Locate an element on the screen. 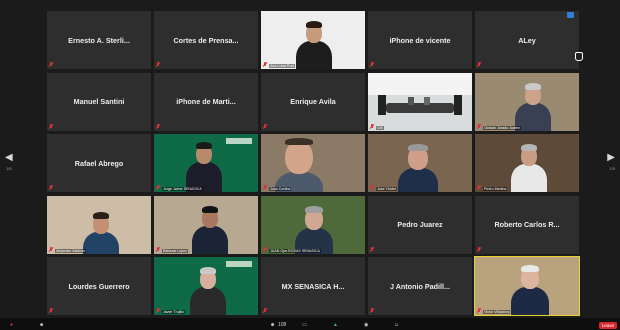 The width and height of the screenshot is (620, 330). reactions-icon: ☺ is located at coordinates (396, 325).